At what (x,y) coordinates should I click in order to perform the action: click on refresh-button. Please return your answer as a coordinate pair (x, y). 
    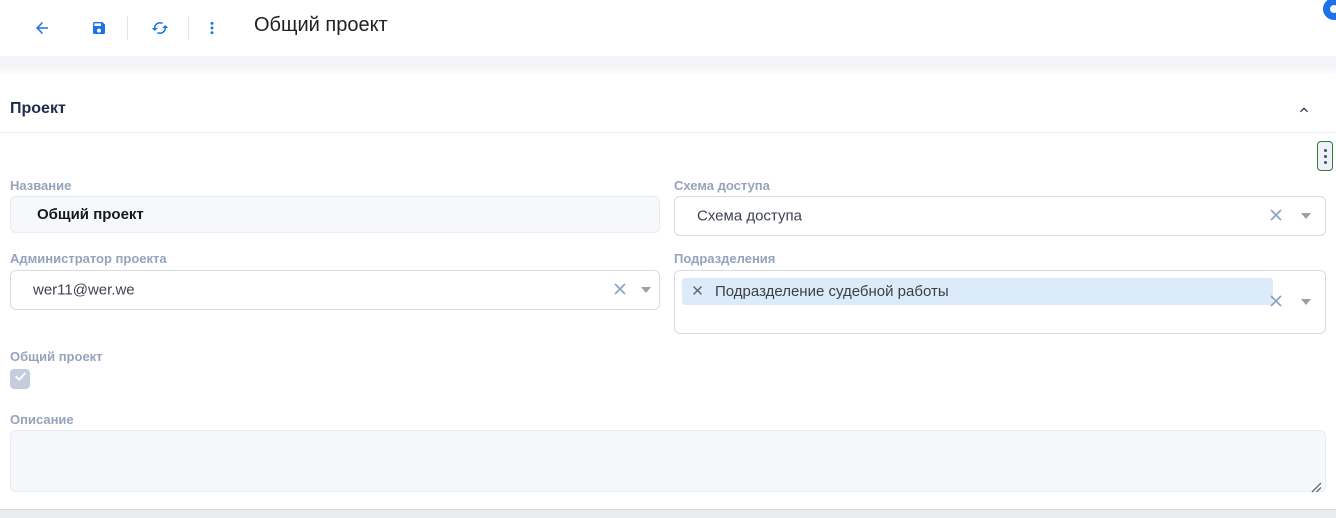
    Looking at the image, I should click on (160, 28).